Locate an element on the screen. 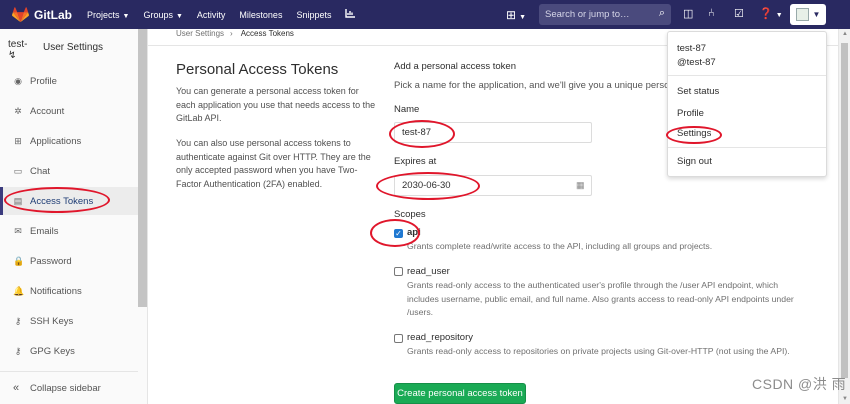  sidebar-item-label: Chat is located at coordinates (40, 171).